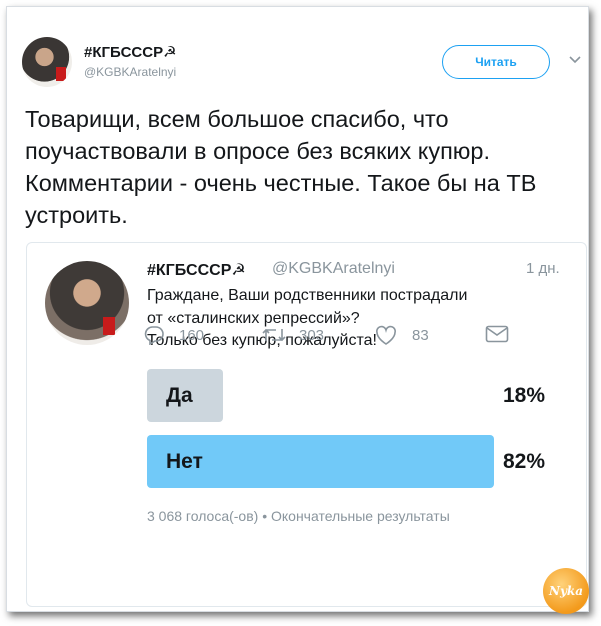 This screenshot has height=626, width=601. Describe the element at coordinates (420, 335) in the screenshot. I see `like-count: 83` at that location.